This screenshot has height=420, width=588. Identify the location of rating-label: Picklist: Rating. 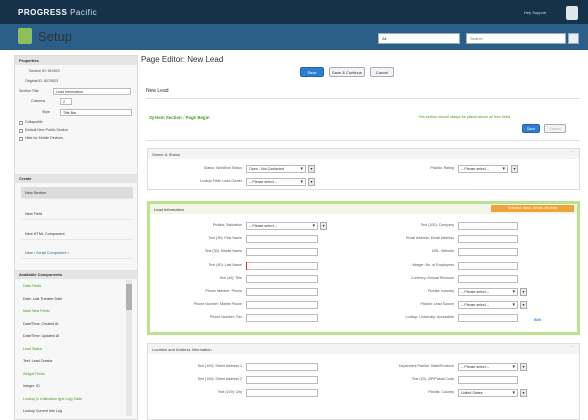
(442, 168).